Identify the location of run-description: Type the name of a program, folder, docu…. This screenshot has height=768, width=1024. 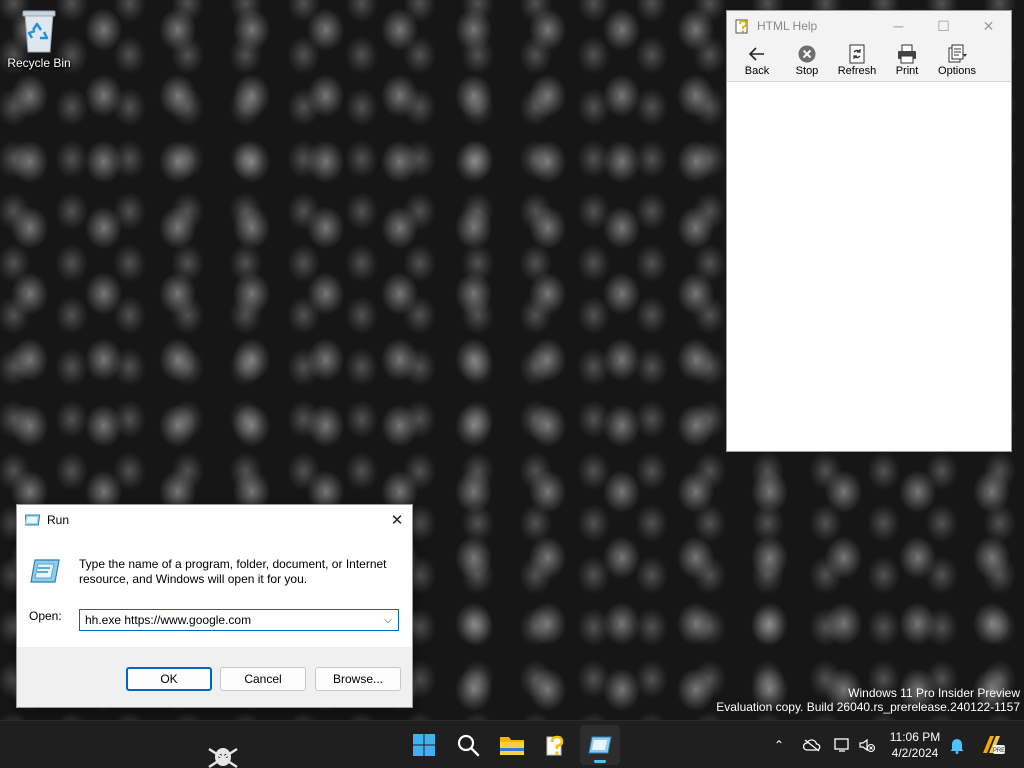
(233, 571).